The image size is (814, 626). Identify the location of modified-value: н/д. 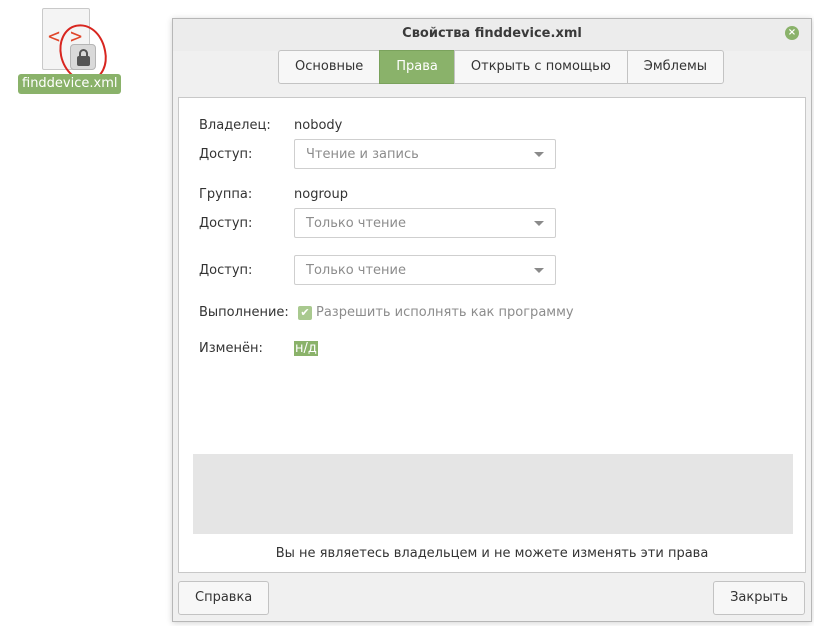
(306, 348).